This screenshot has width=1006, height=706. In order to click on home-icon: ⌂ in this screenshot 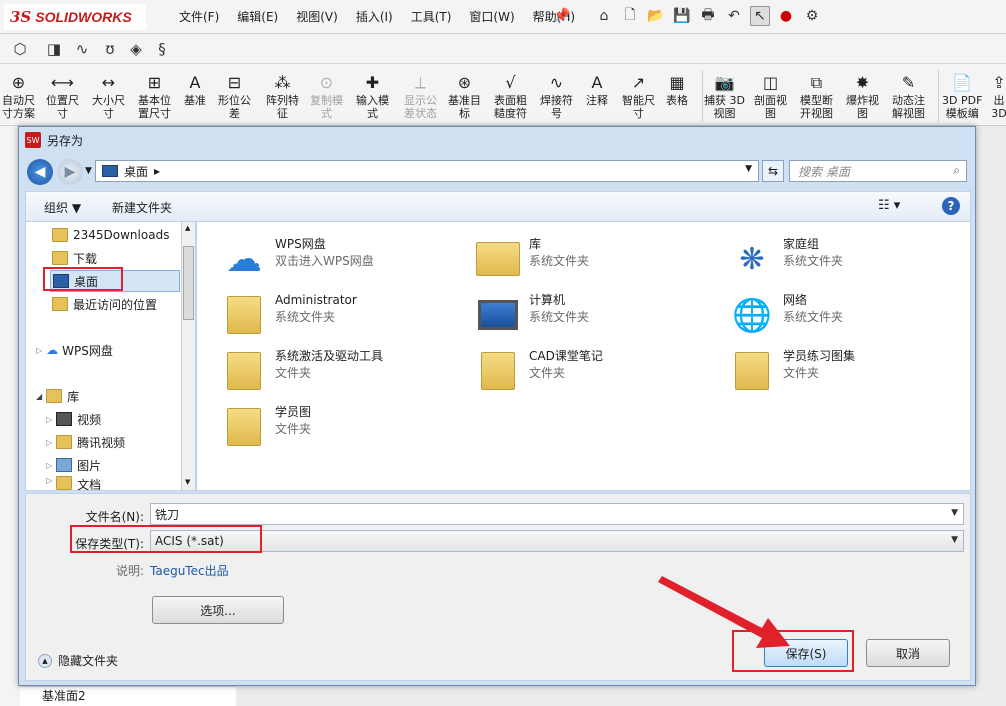, I will do `click(604, 16)`.